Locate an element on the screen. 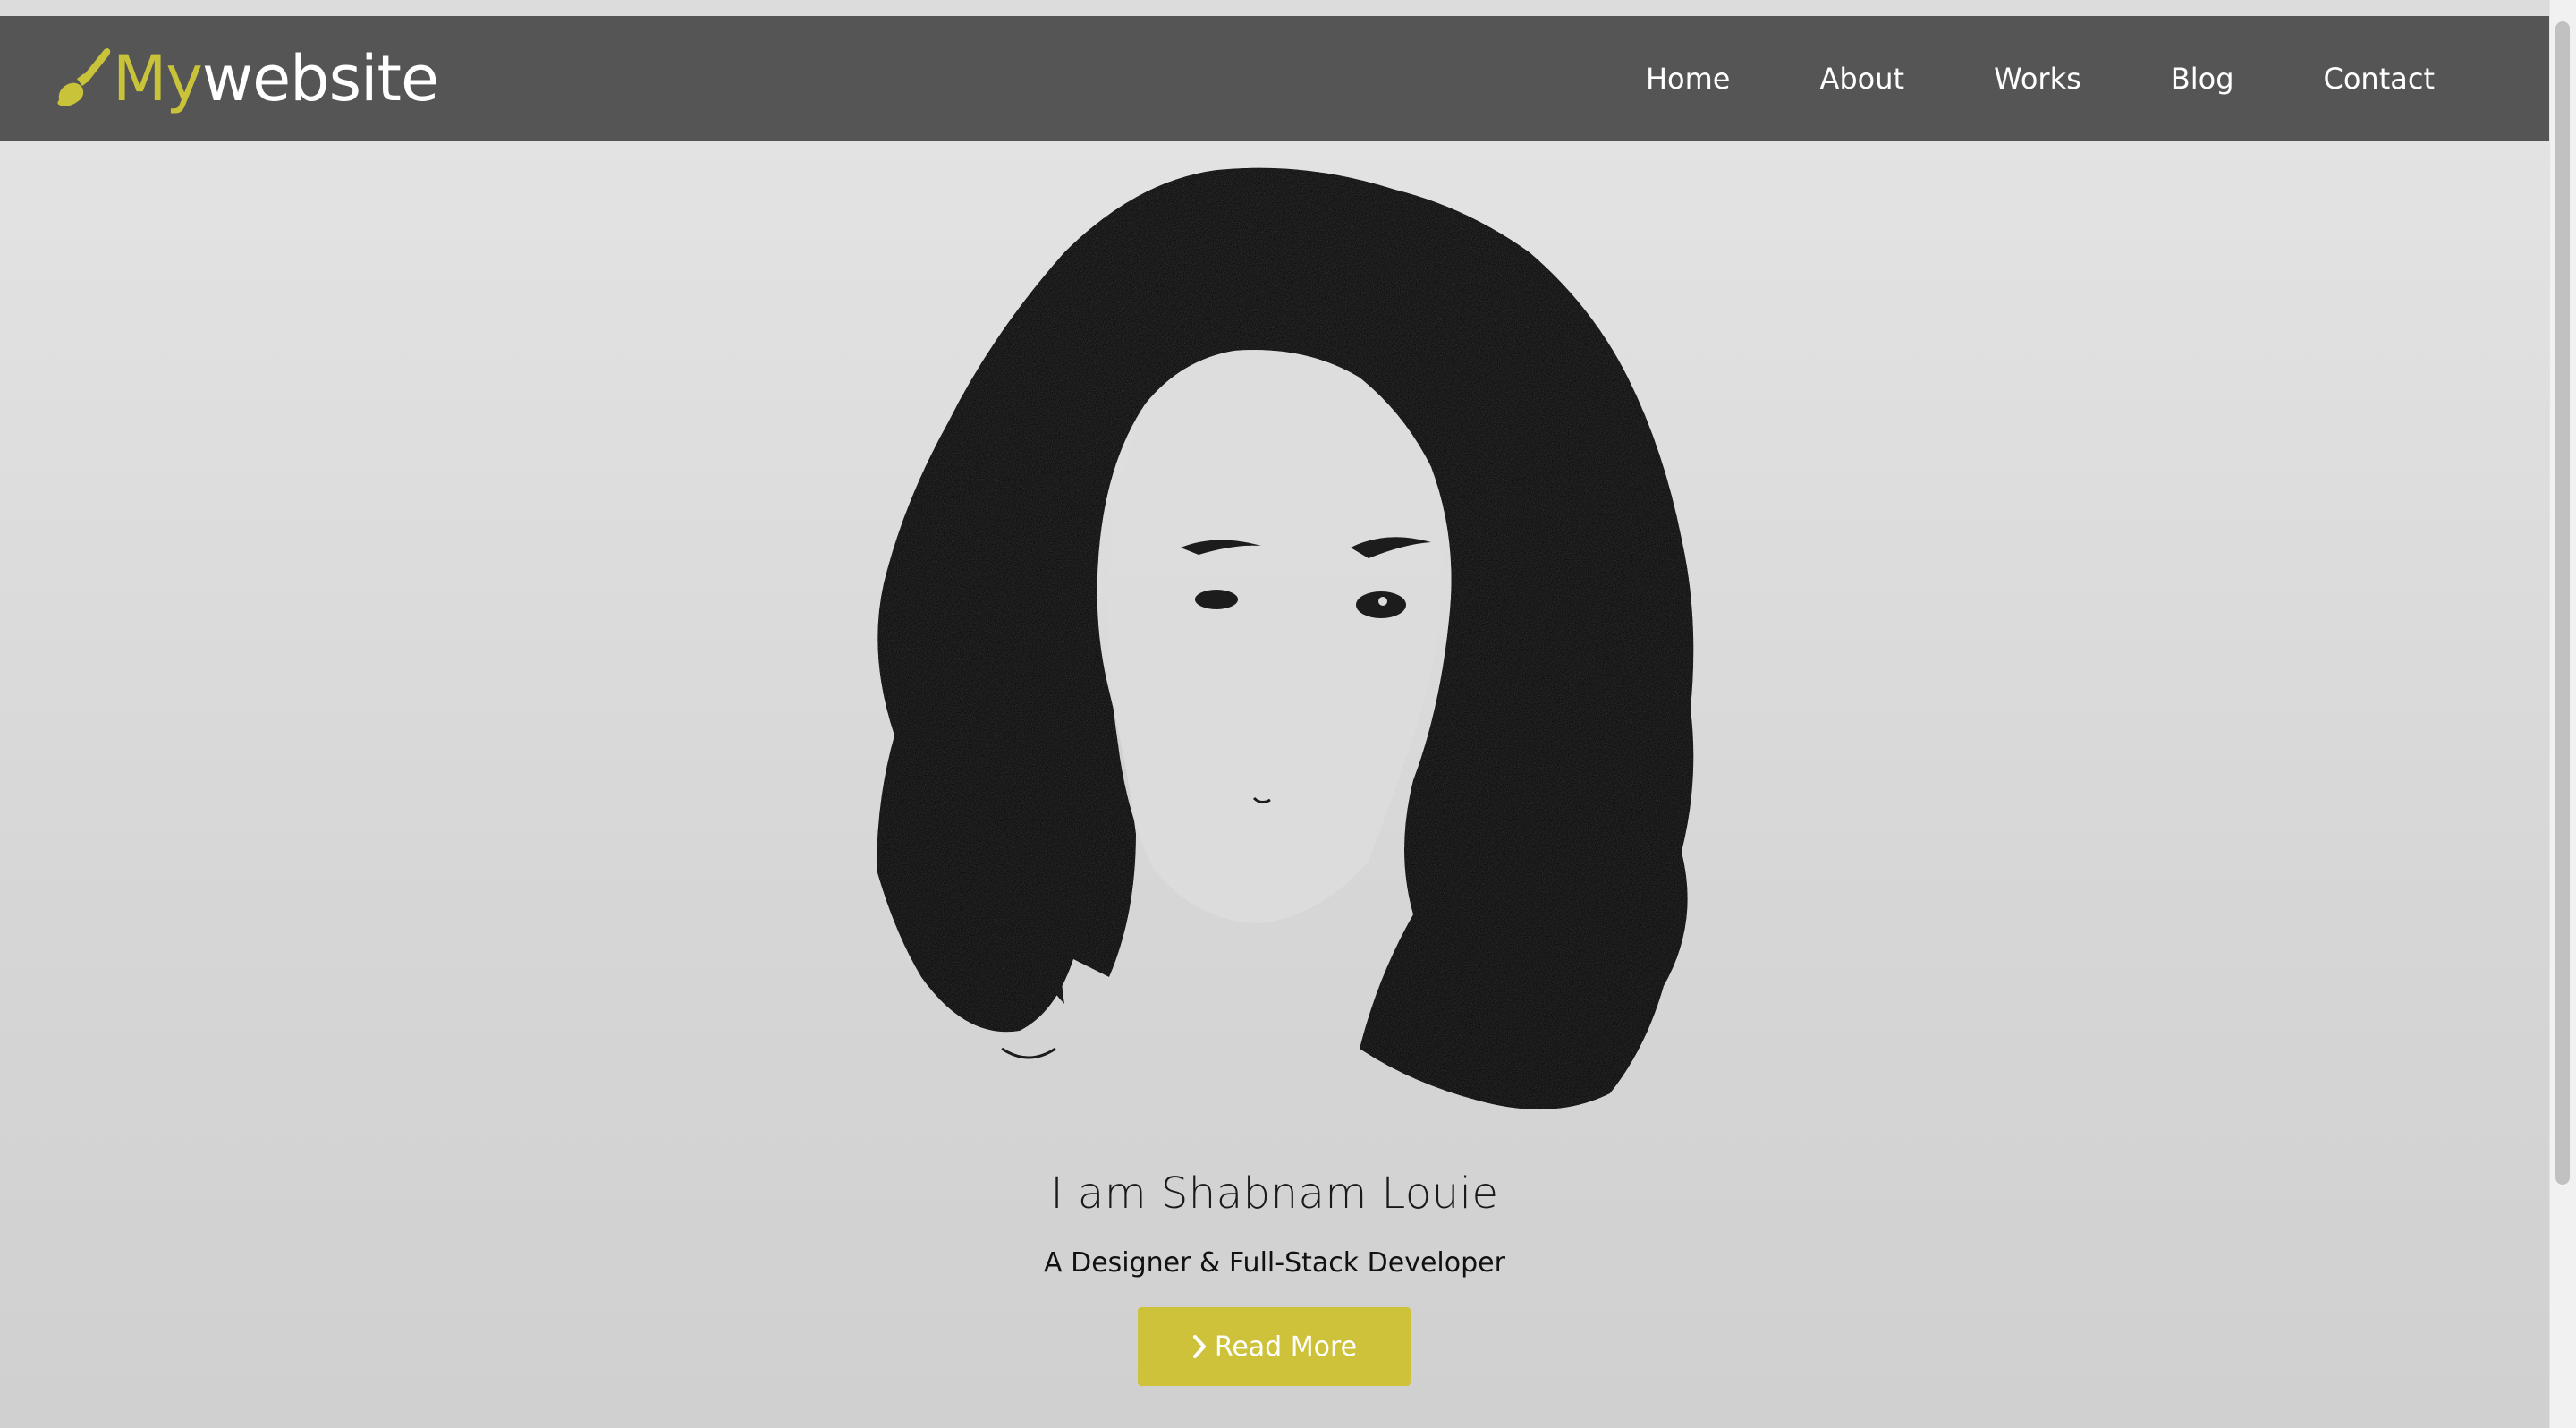  chevron-right-icon is located at coordinates (1199, 1346).